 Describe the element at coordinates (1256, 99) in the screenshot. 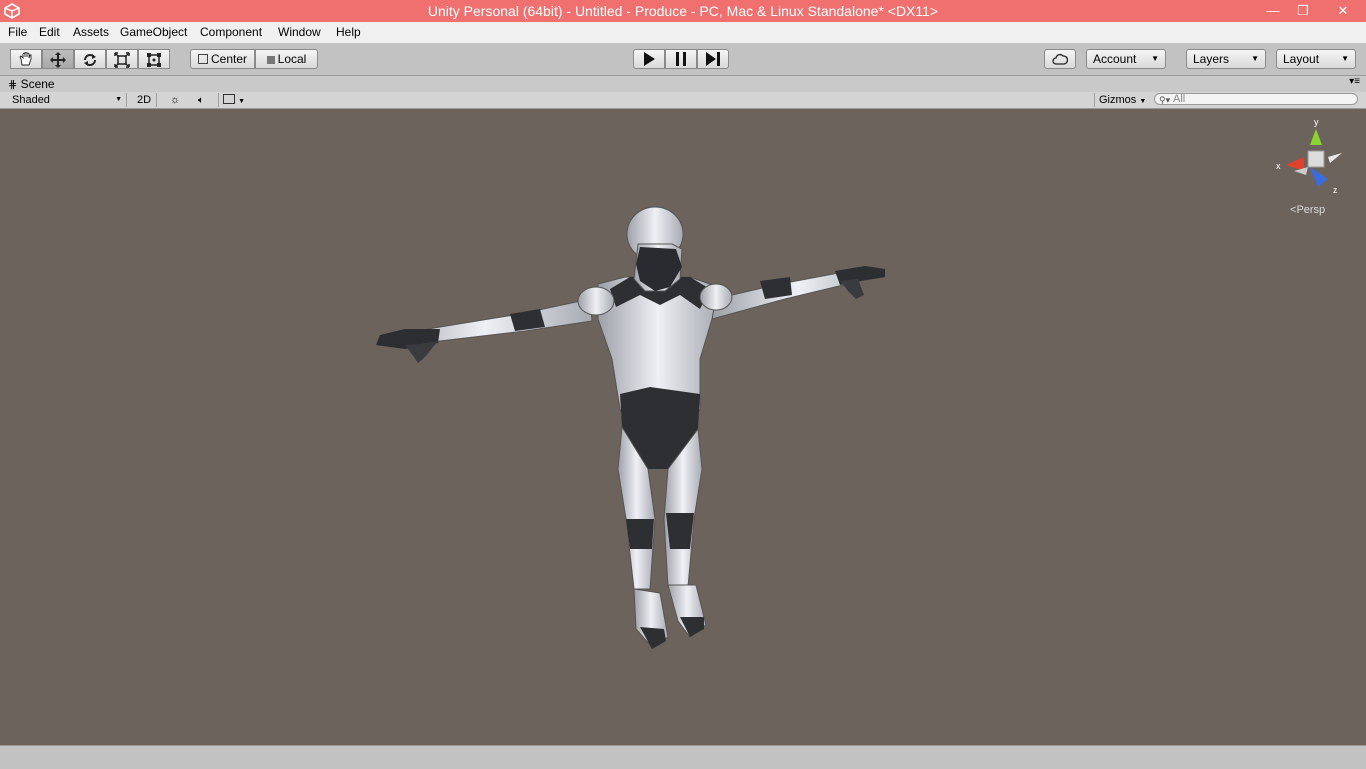

I see `scene-search-field: ⚲▾ All` at that location.